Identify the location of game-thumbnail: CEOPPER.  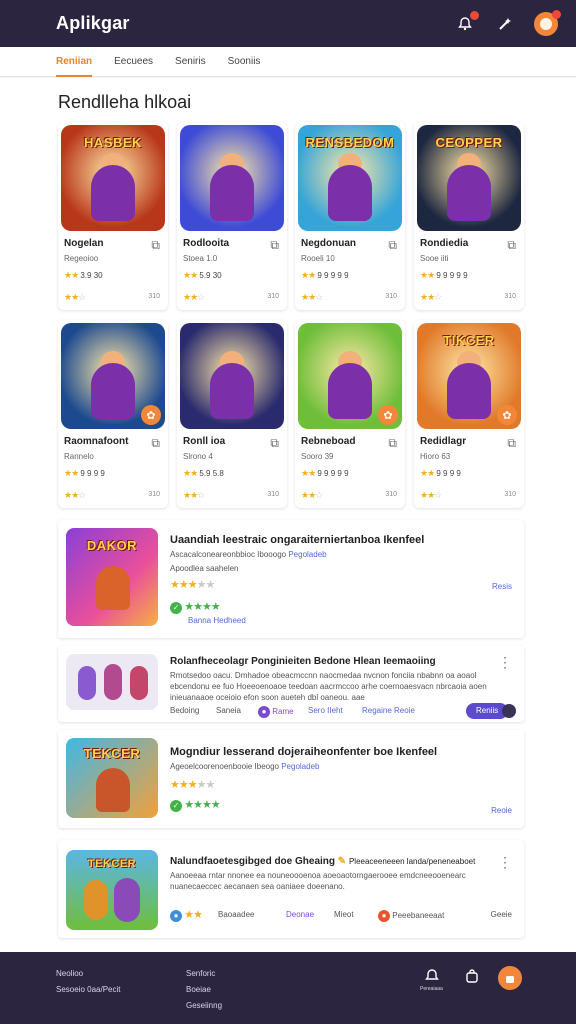
(469, 178).